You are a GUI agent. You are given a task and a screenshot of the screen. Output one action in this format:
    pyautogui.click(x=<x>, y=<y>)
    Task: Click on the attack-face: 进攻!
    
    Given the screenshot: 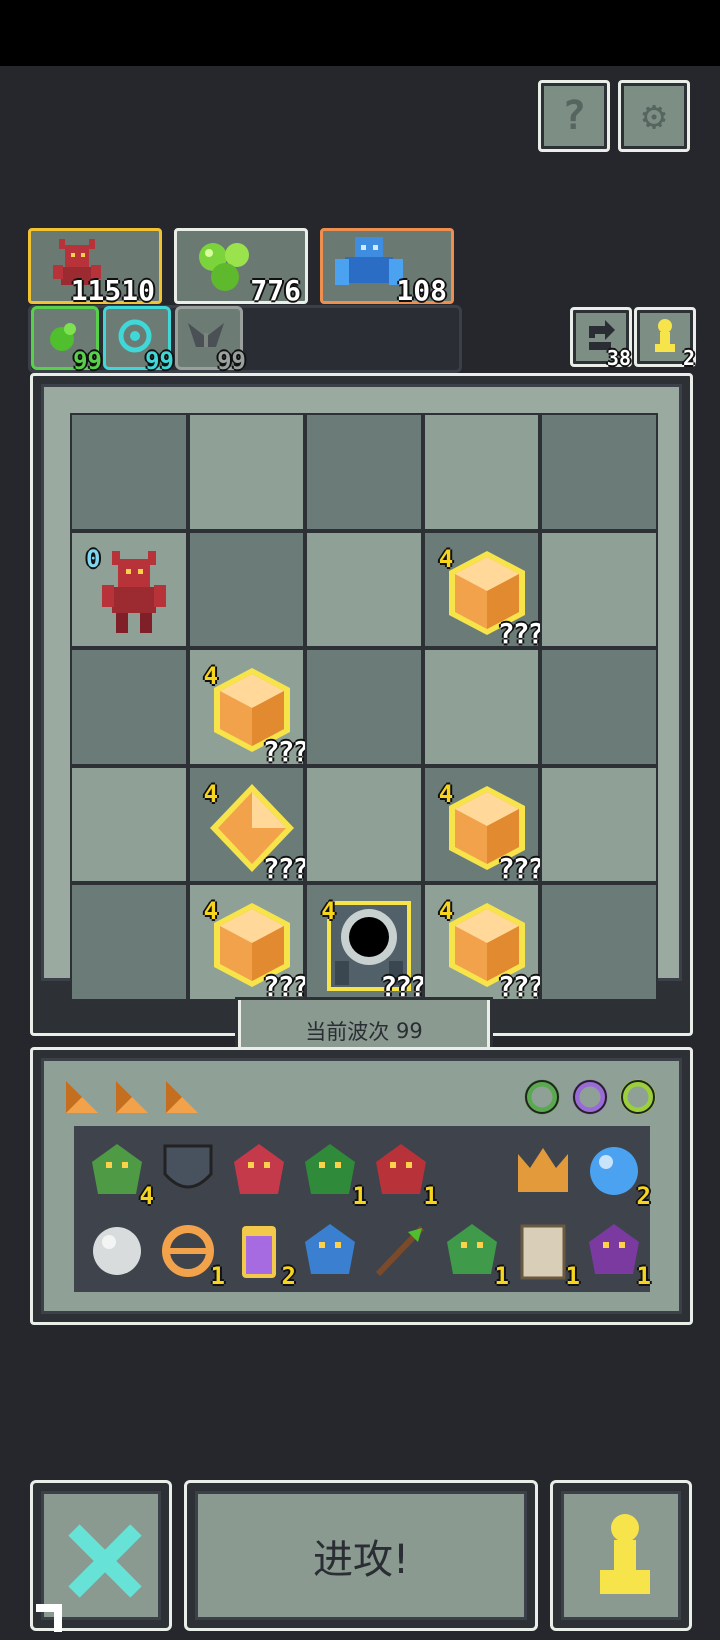 What is the action you would take?
    pyautogui.click(x=361, y=1555)
    